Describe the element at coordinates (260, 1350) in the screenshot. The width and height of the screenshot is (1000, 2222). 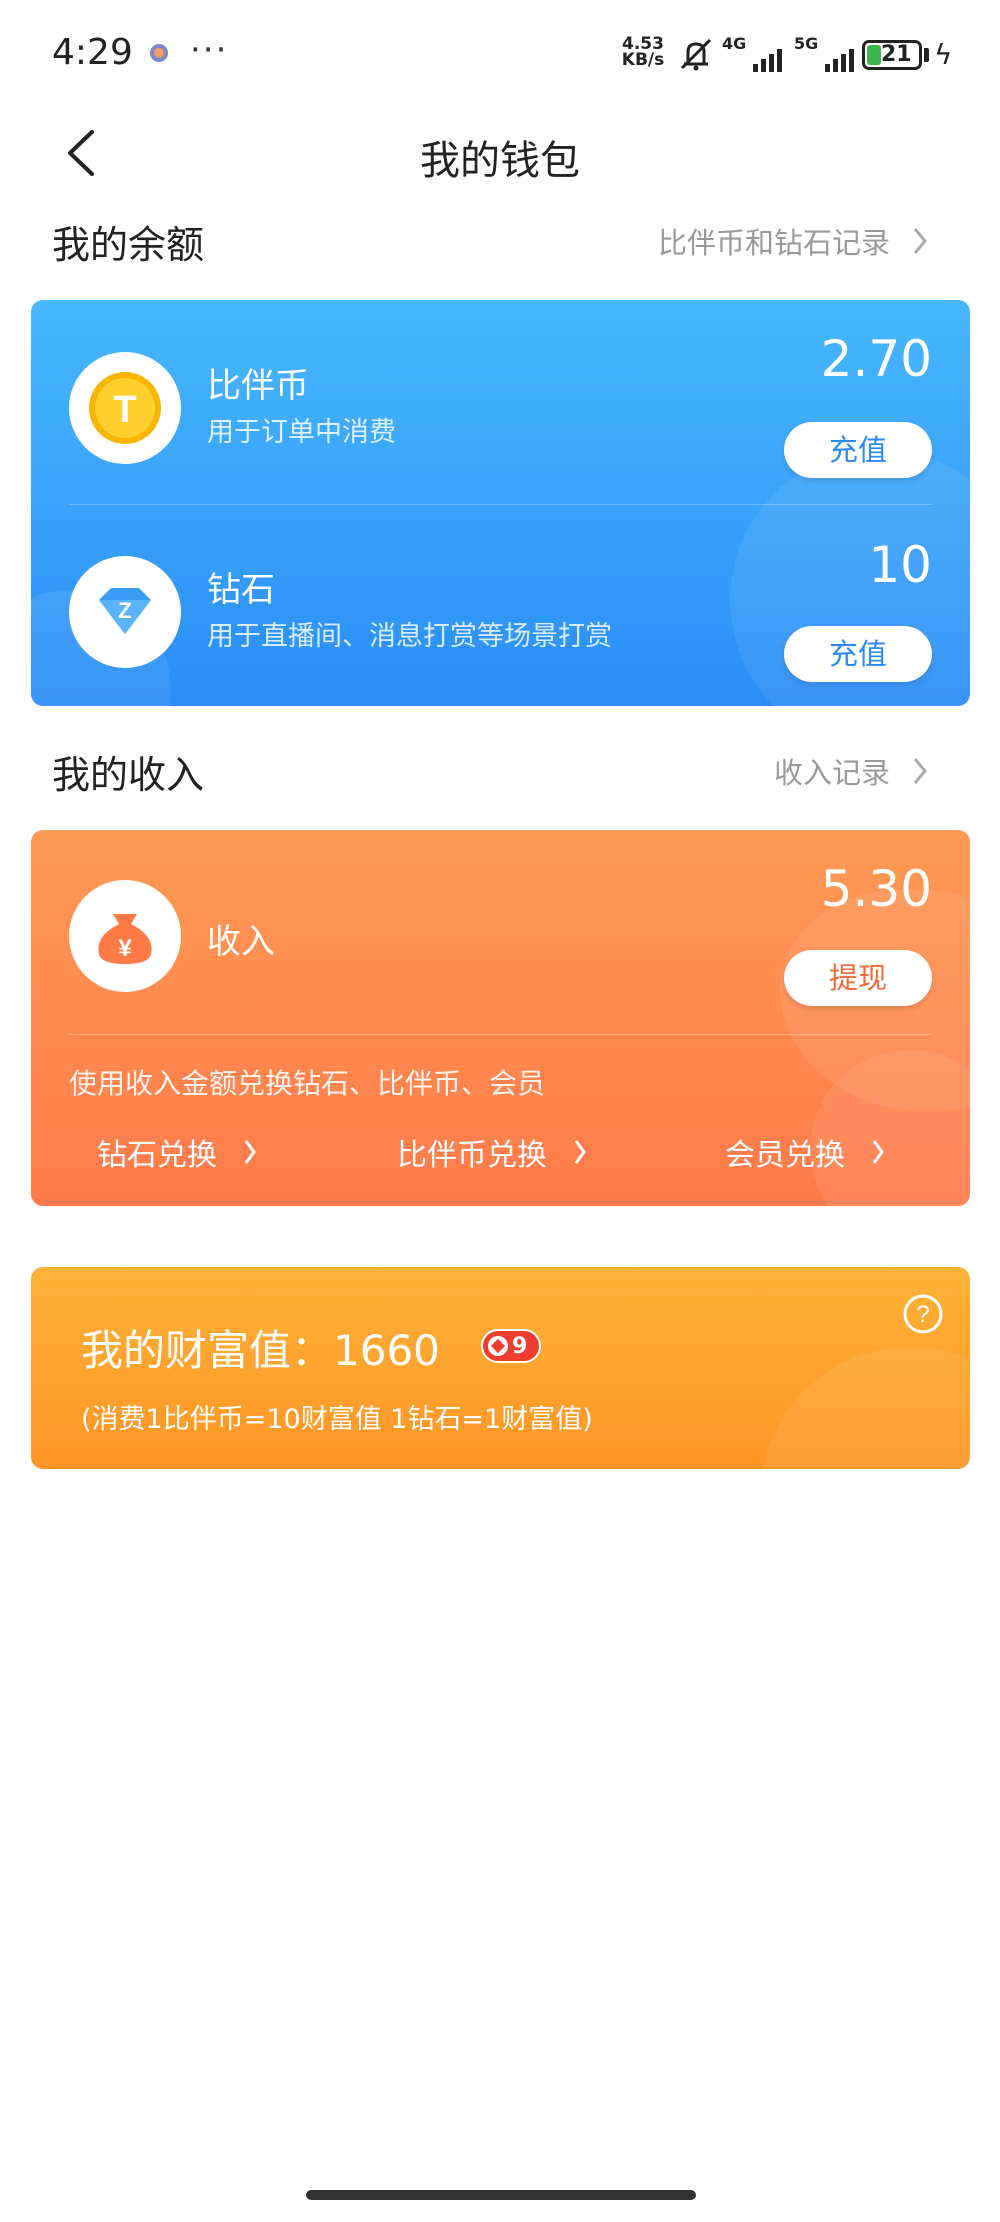
I see `wealth-value: 我的财富值：1660` at that location.